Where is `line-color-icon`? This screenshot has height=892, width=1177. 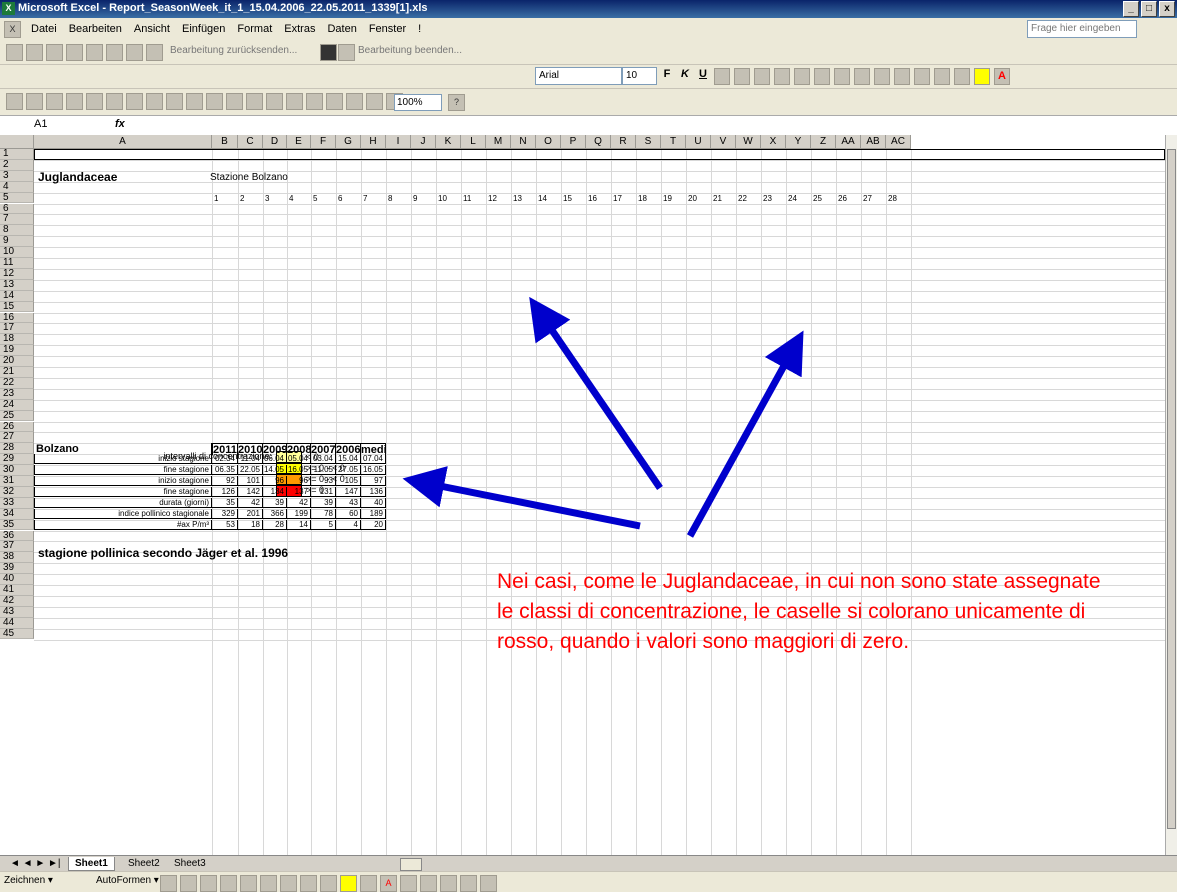
line-color-icon is located at coordinates (368, 883).